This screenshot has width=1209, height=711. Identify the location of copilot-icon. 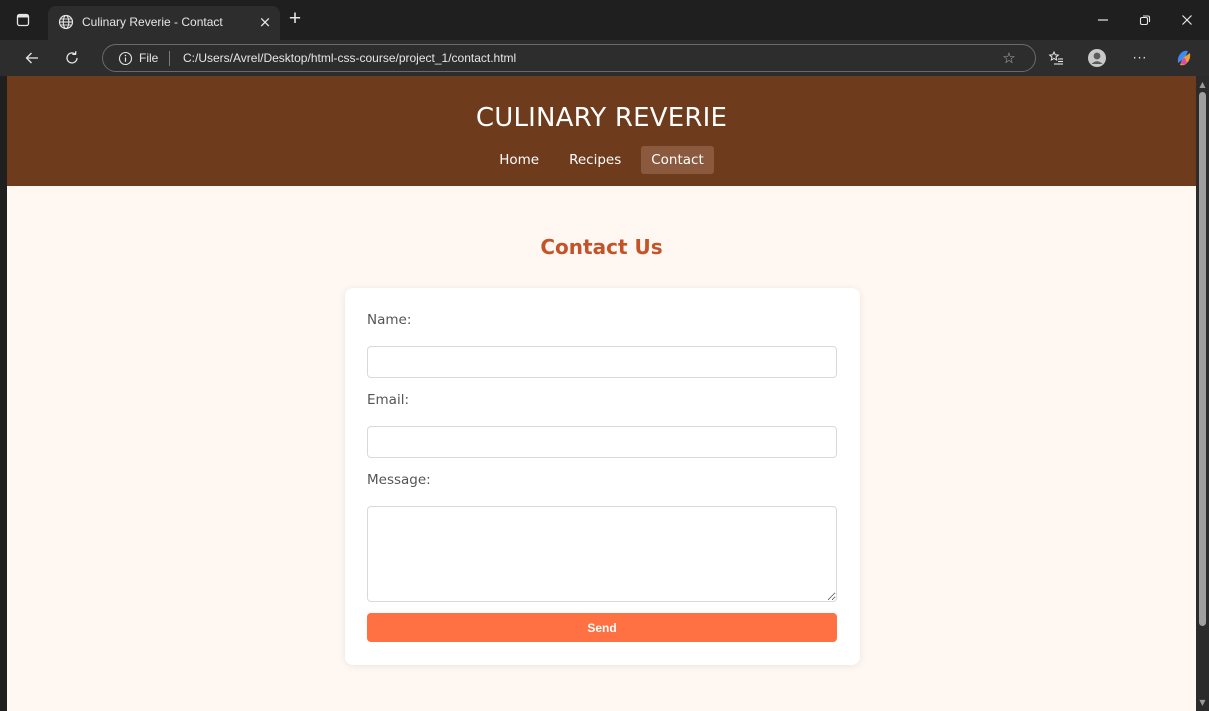
(1184, 58).